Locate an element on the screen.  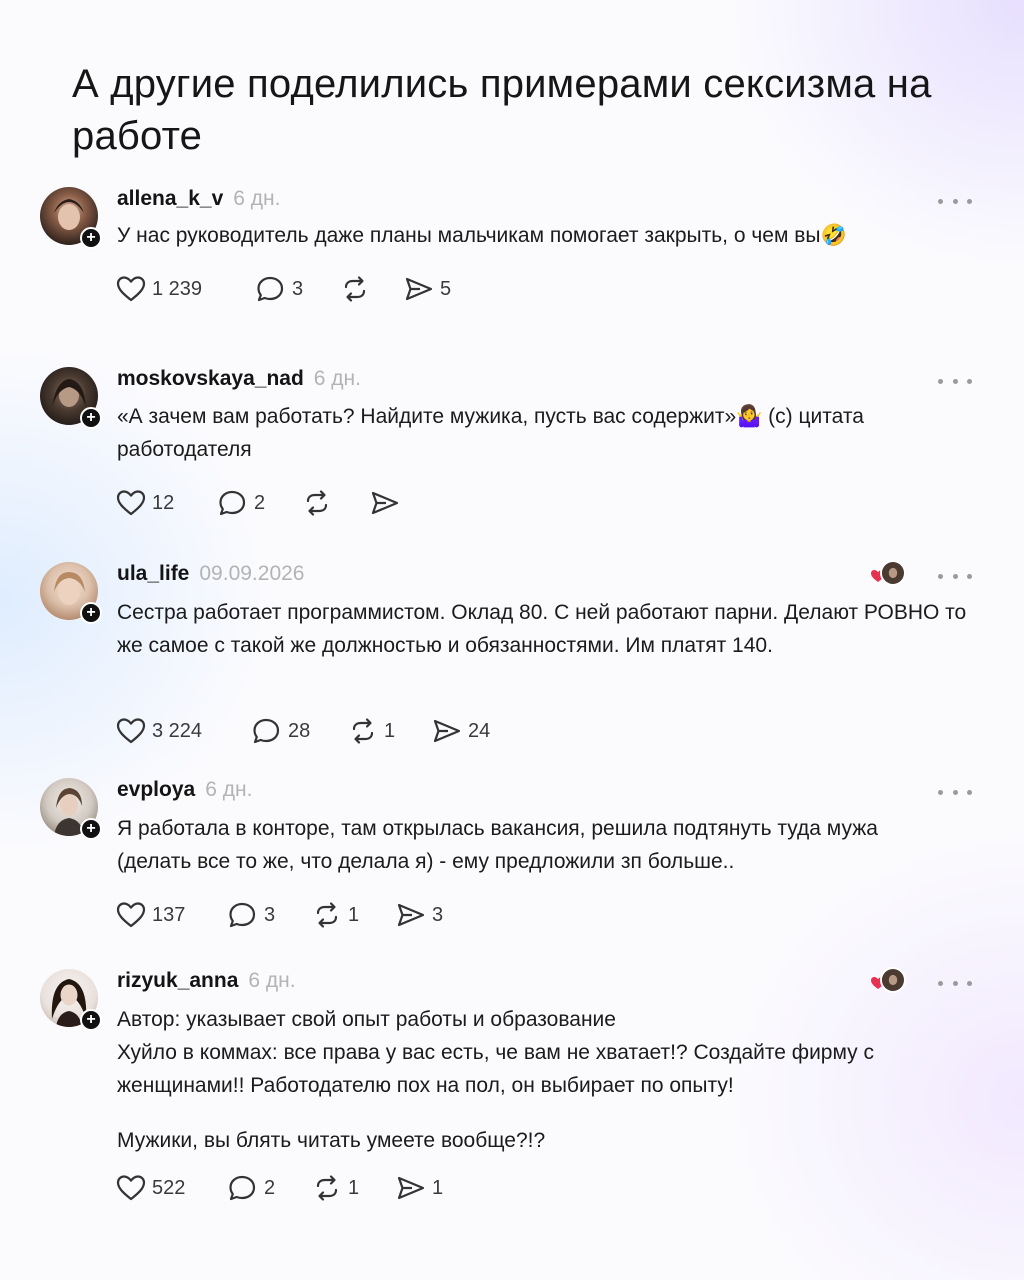
like-count: 3 224 is located at coordinates (177, 730).